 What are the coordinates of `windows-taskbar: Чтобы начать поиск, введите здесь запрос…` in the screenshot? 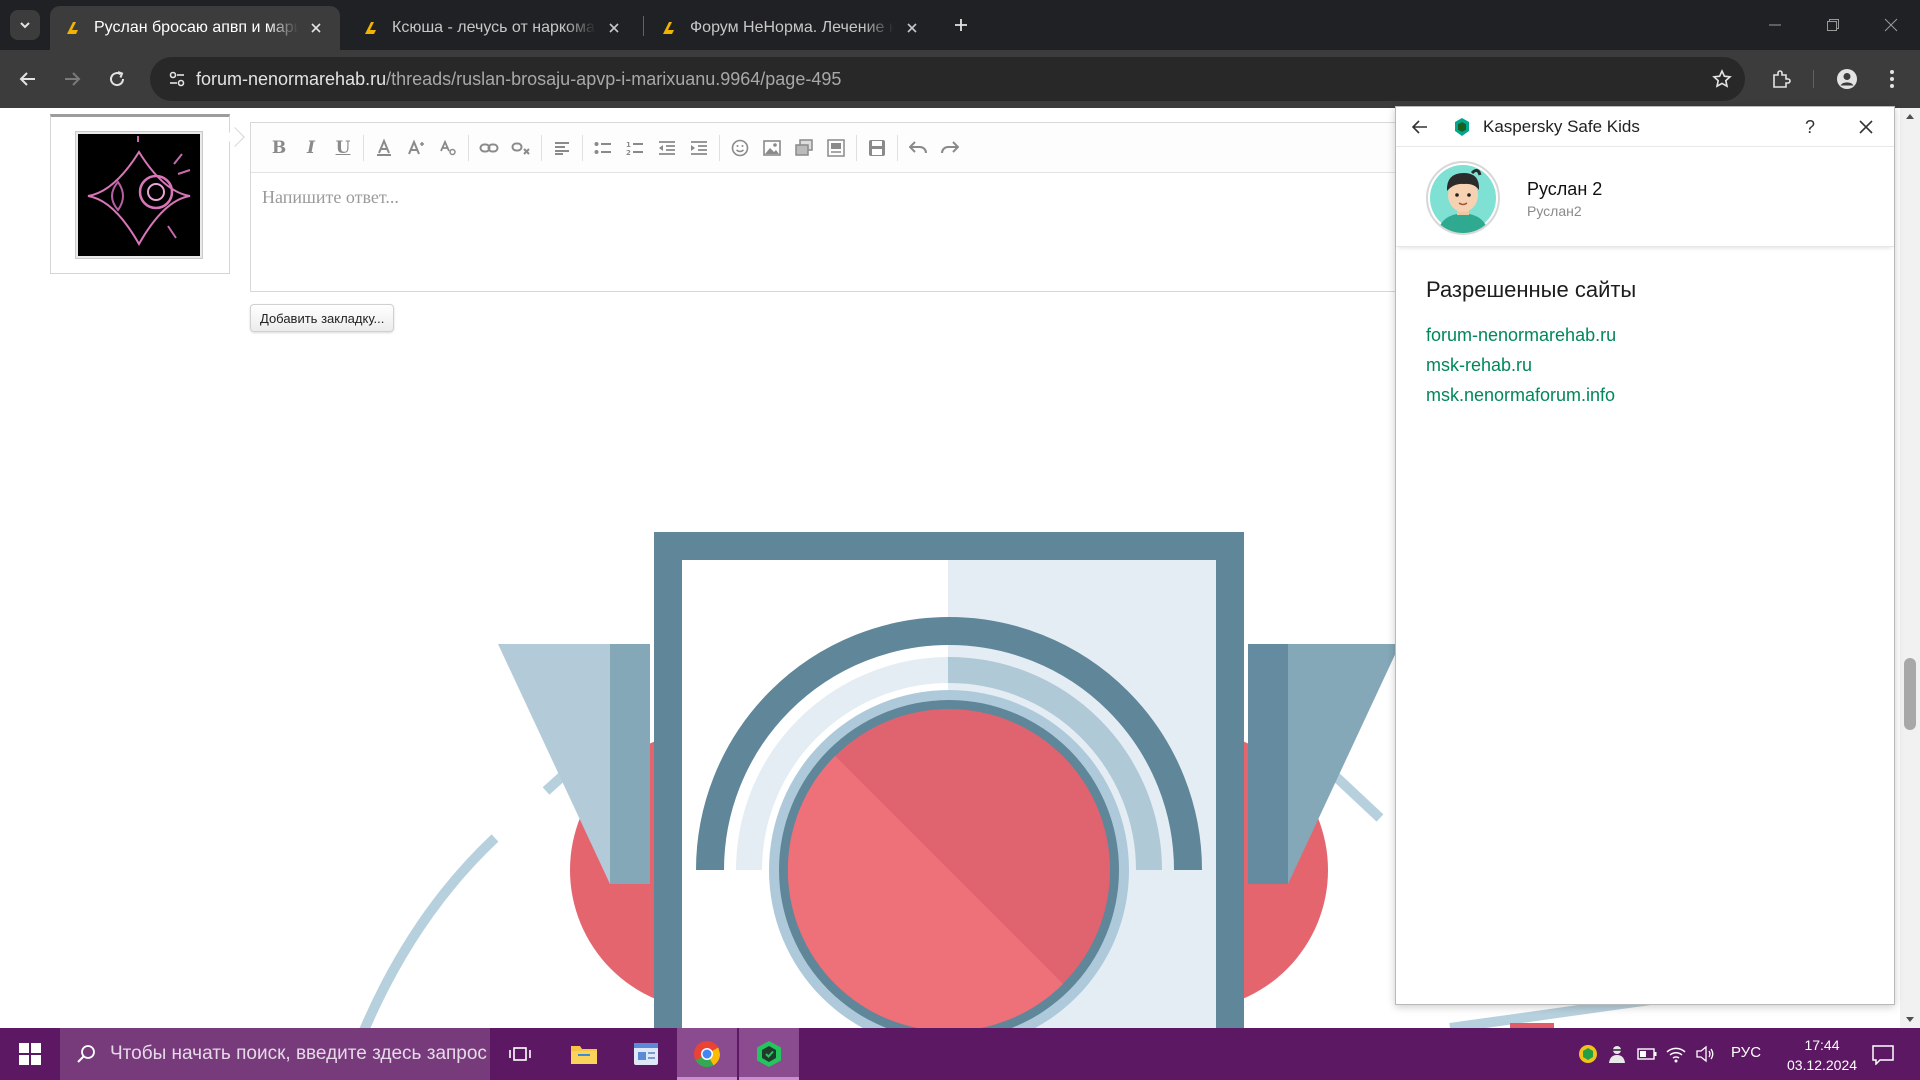 It's located at (960, 1054).